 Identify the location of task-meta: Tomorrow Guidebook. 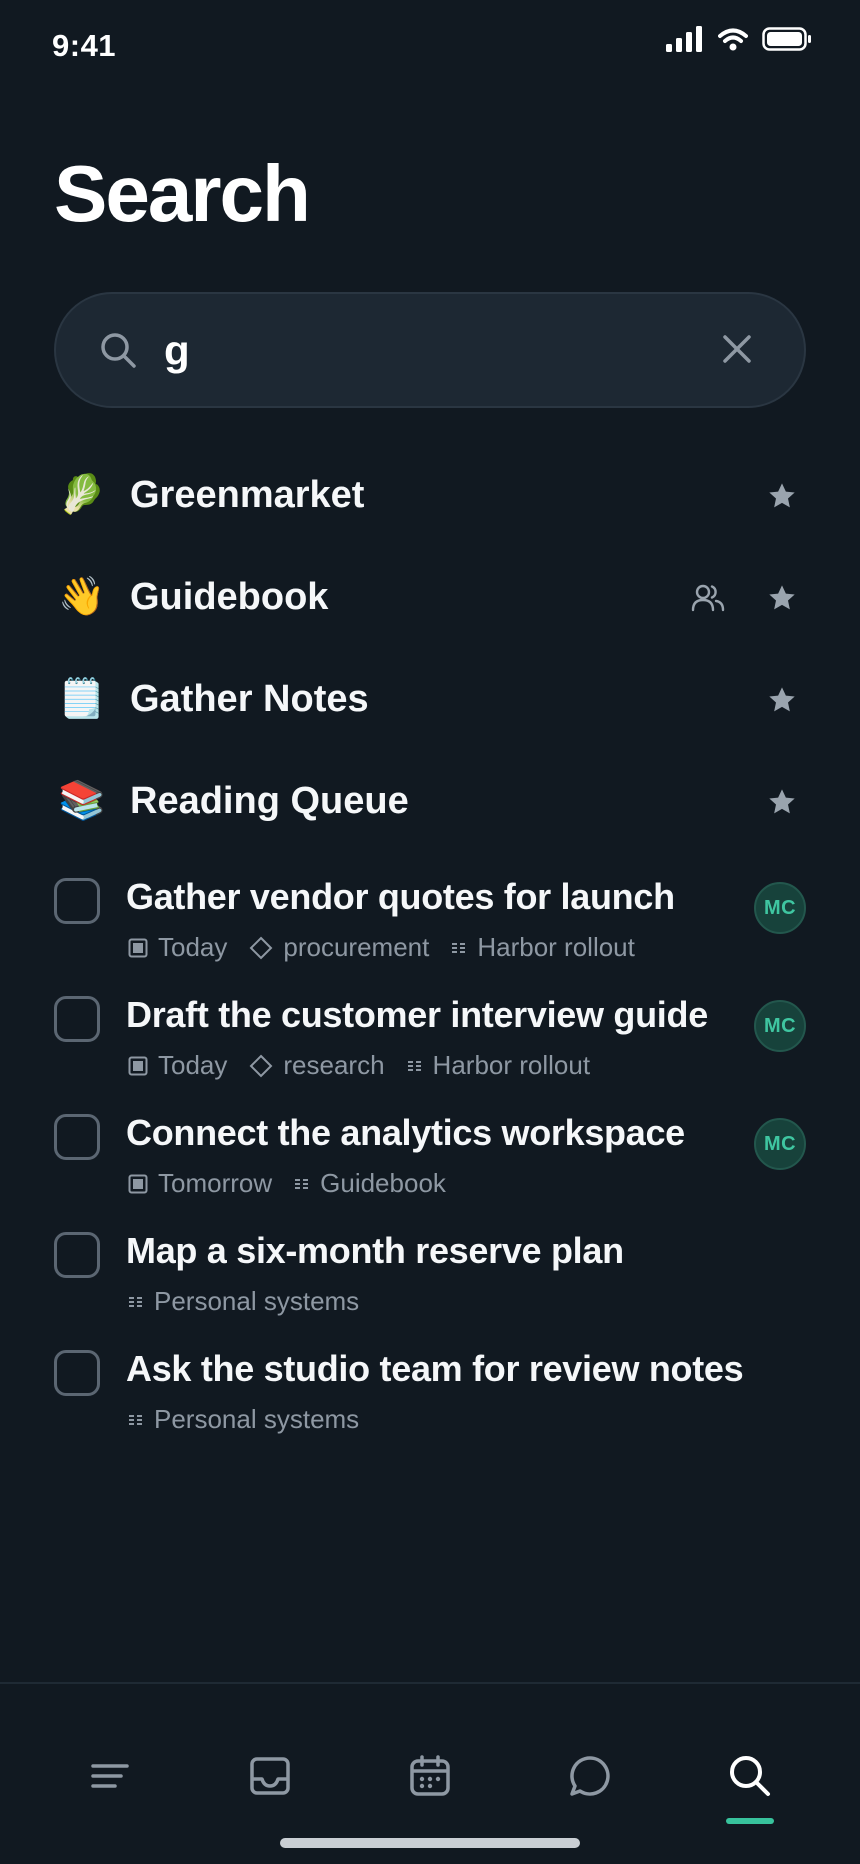
(298, 1183).